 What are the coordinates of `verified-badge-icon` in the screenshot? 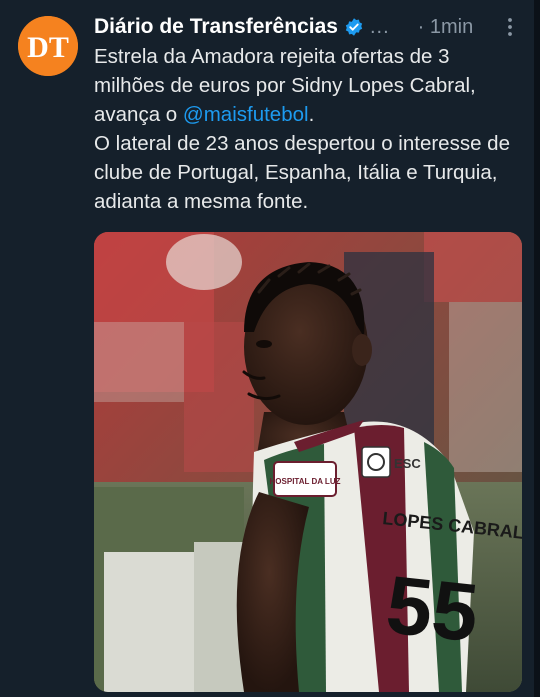 It's located at (354, 27).